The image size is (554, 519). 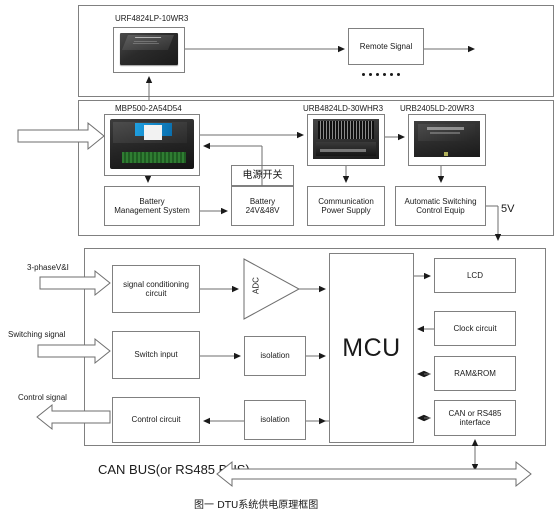 I want to click on heatsink-converter-module-photo-icon, so click(x=346, y=139).